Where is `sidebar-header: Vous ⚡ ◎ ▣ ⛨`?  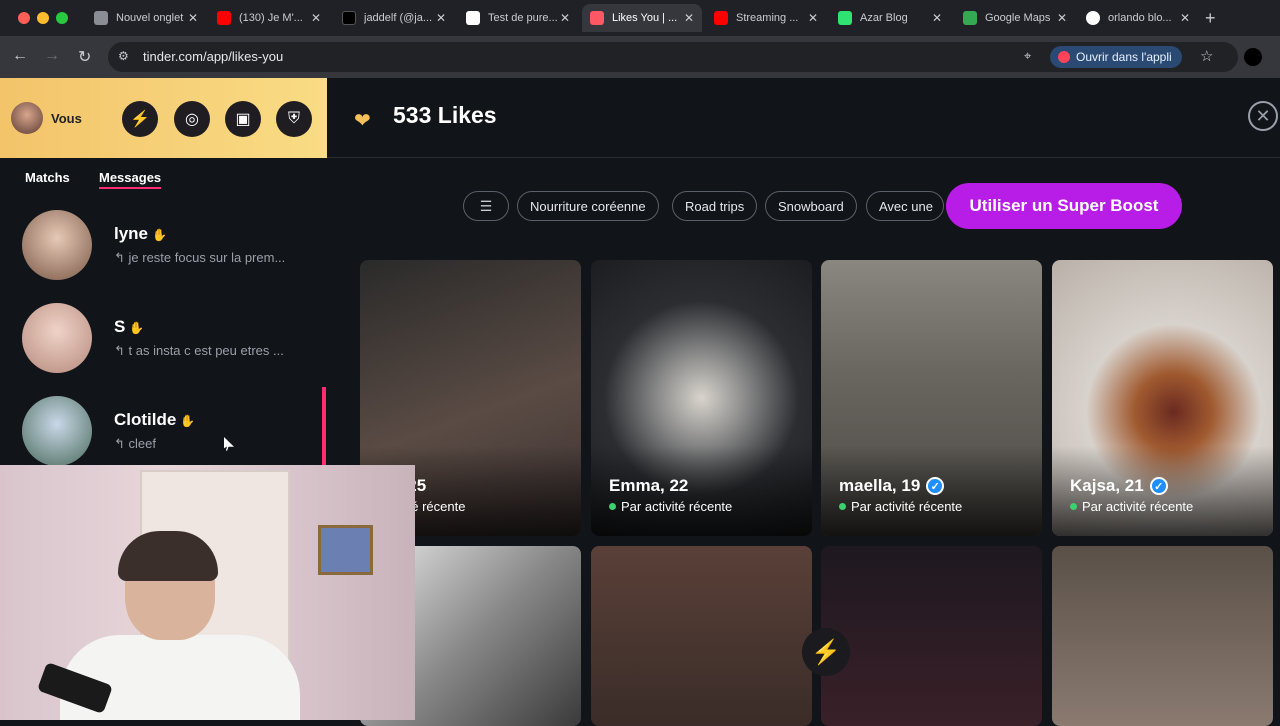 sidebar-header: Vous ⚡ ◎ ▣ ⛨ is located at coordinates (163, 118).